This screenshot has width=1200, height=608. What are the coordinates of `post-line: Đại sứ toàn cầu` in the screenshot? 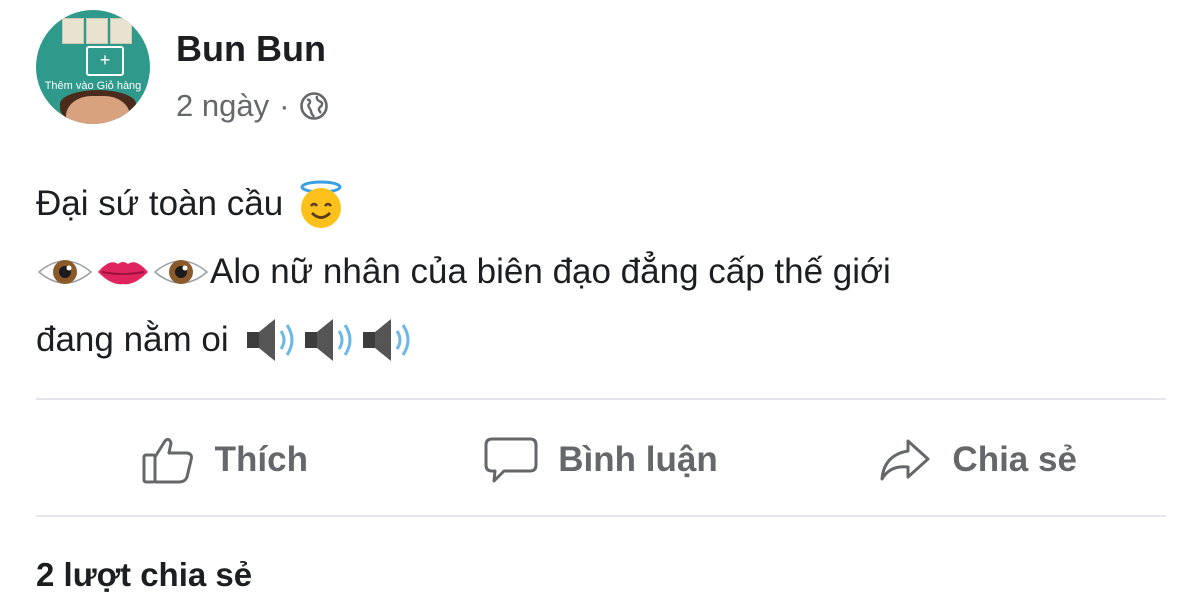 It's located at (463, 204).